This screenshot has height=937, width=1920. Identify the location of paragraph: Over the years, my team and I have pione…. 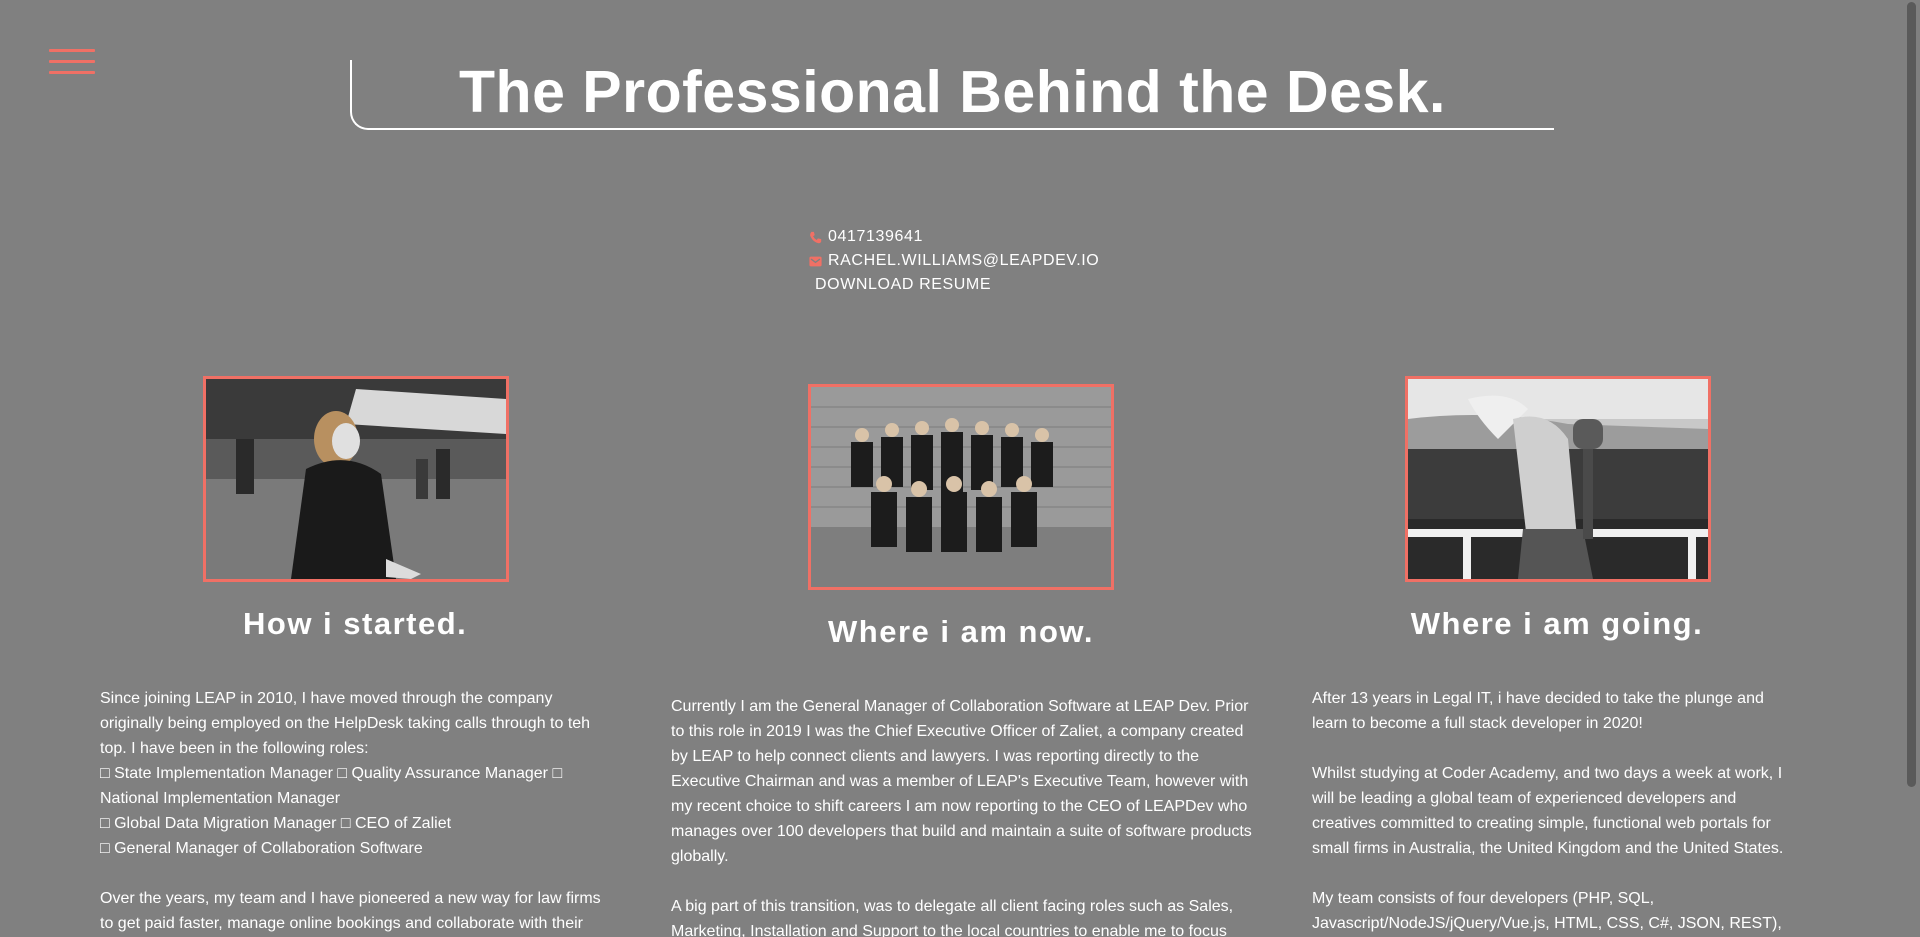
(350, 911).